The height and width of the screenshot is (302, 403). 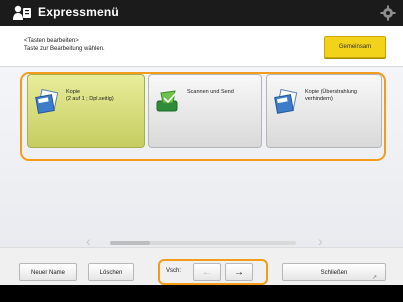 I want to click on scrollbar, so click(x=203, y=243).